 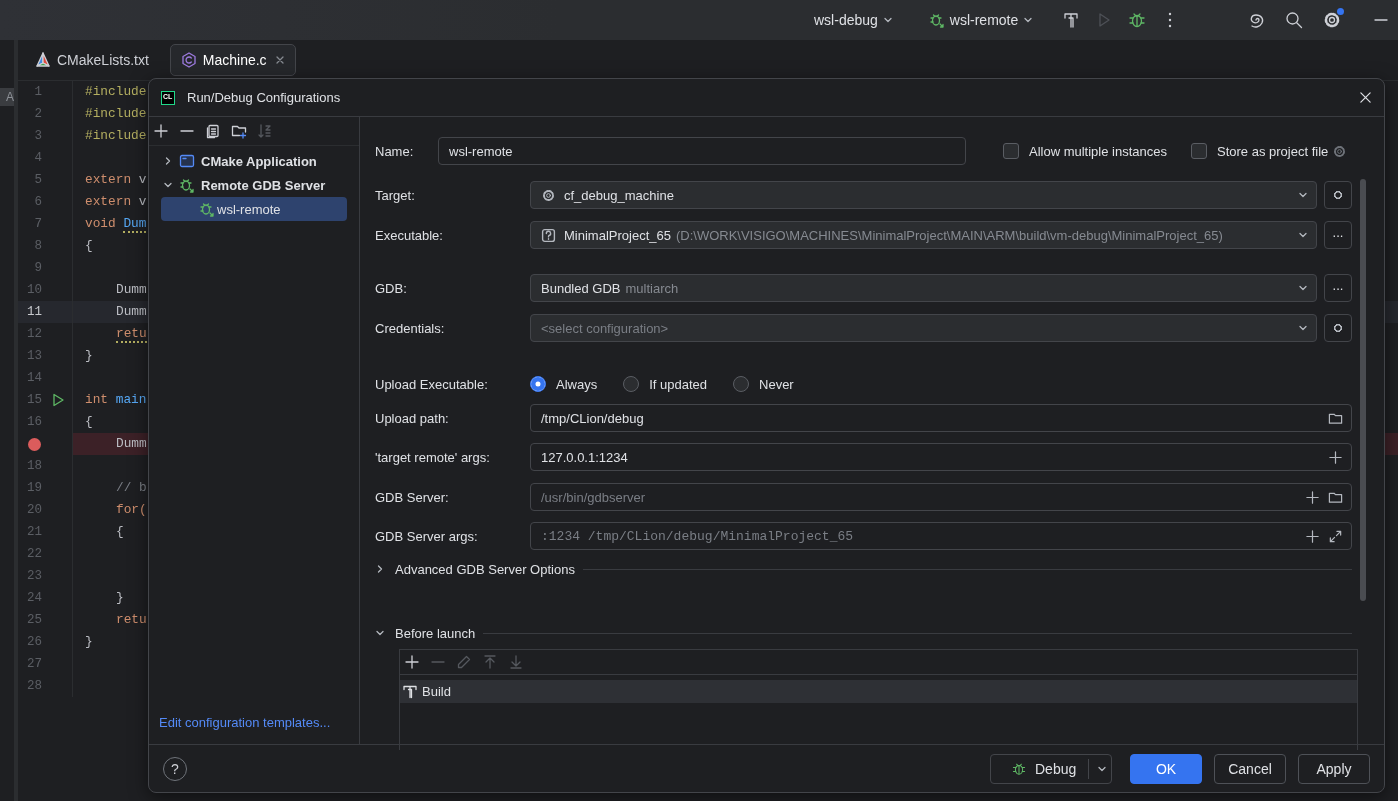 I want to click on file-tab: CMakeLists.txt, so click(x=92, y=60).